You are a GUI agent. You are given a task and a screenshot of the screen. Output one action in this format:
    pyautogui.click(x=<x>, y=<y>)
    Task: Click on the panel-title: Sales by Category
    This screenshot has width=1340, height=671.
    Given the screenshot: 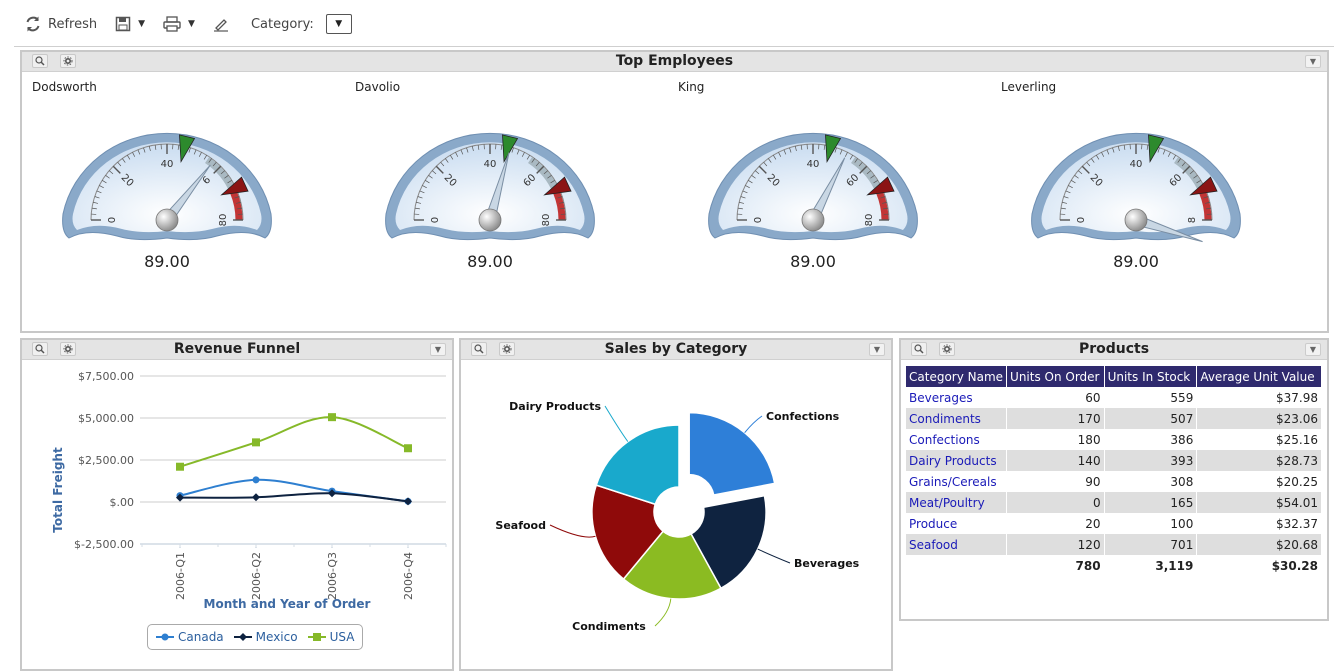 What is the action you would take?
    pyautogui.click(x=676, y=349)
    